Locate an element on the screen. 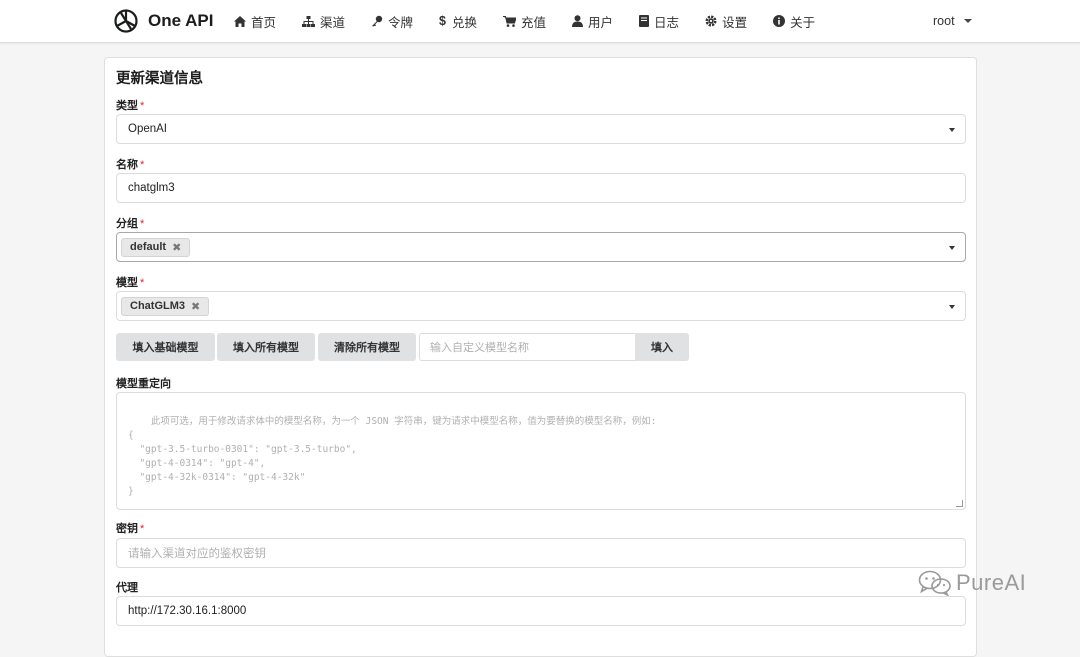 This screenshot has width=1080, height=657. group-label: 分组 * is located at coordinates (130, 224).